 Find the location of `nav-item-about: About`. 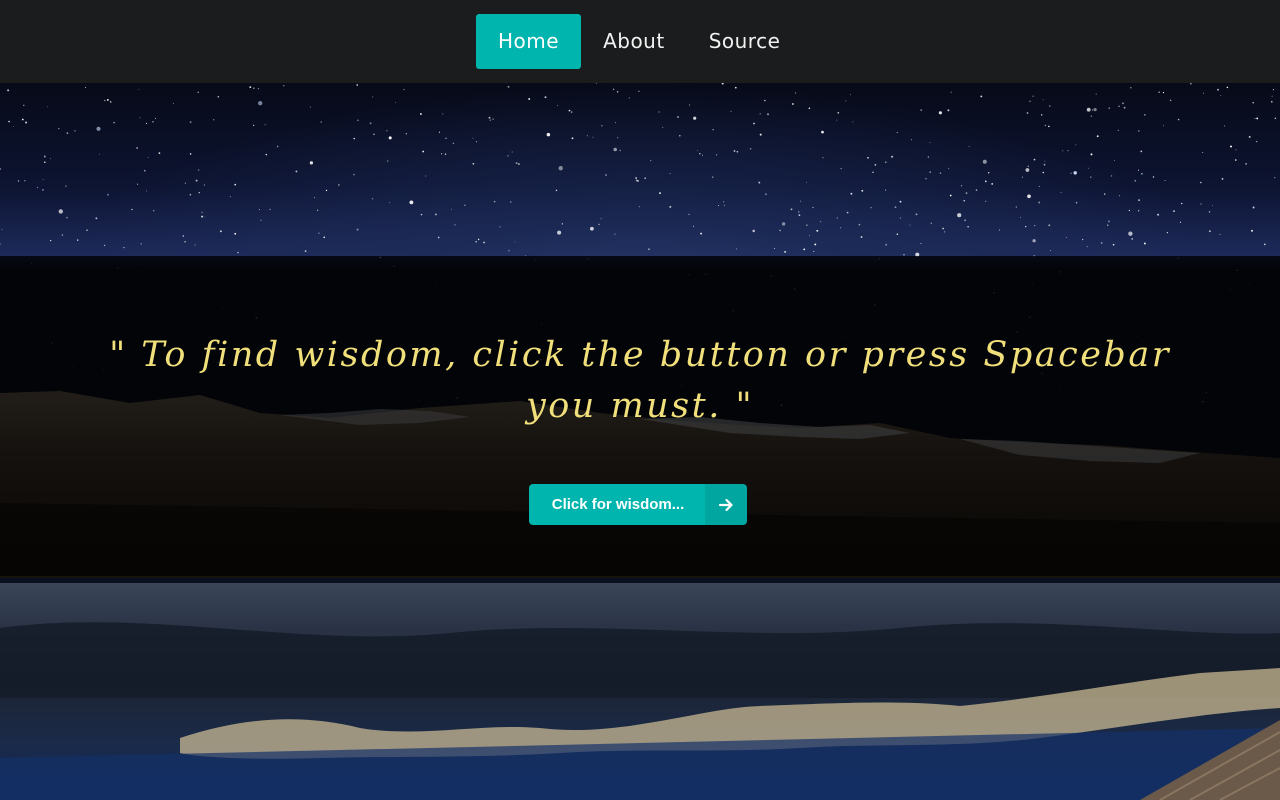

nav-item-about: About is located at coordinates (634, 41).